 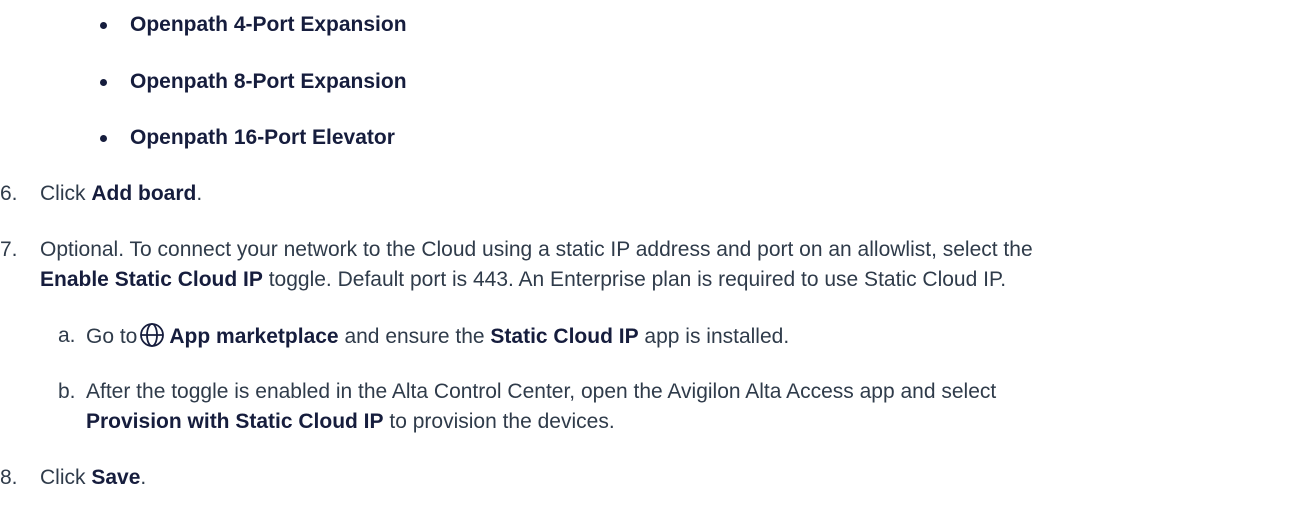 What do you see at coordinates (254, 336) in the screenshot?
I see `app-marketplace-label: App marketplace` at bounding box center [254, 336].